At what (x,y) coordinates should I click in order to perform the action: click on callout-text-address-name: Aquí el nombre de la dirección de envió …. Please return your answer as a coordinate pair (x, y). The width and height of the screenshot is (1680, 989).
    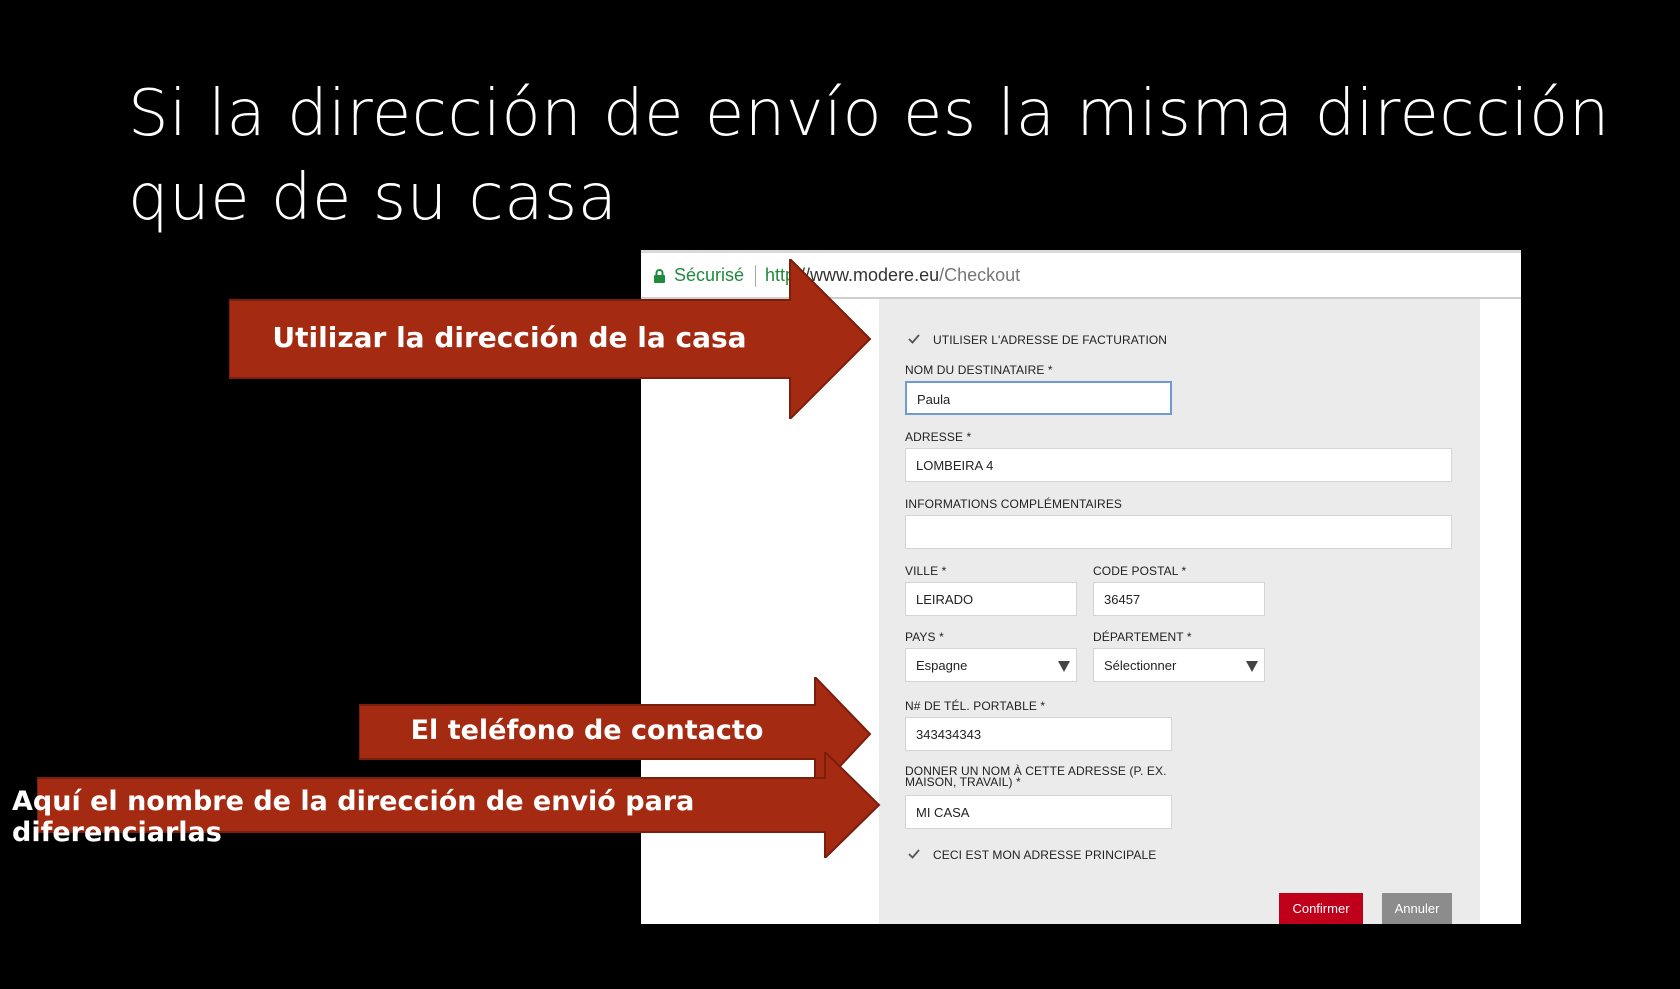
    Looking at the image, I should click on (353, 817).